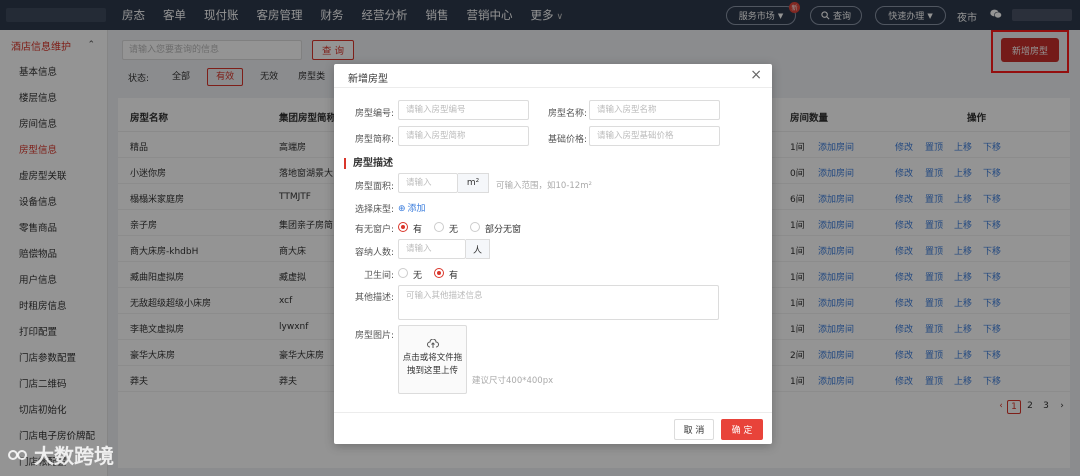  I want to click on close-icon: ×, so click(756, 75).